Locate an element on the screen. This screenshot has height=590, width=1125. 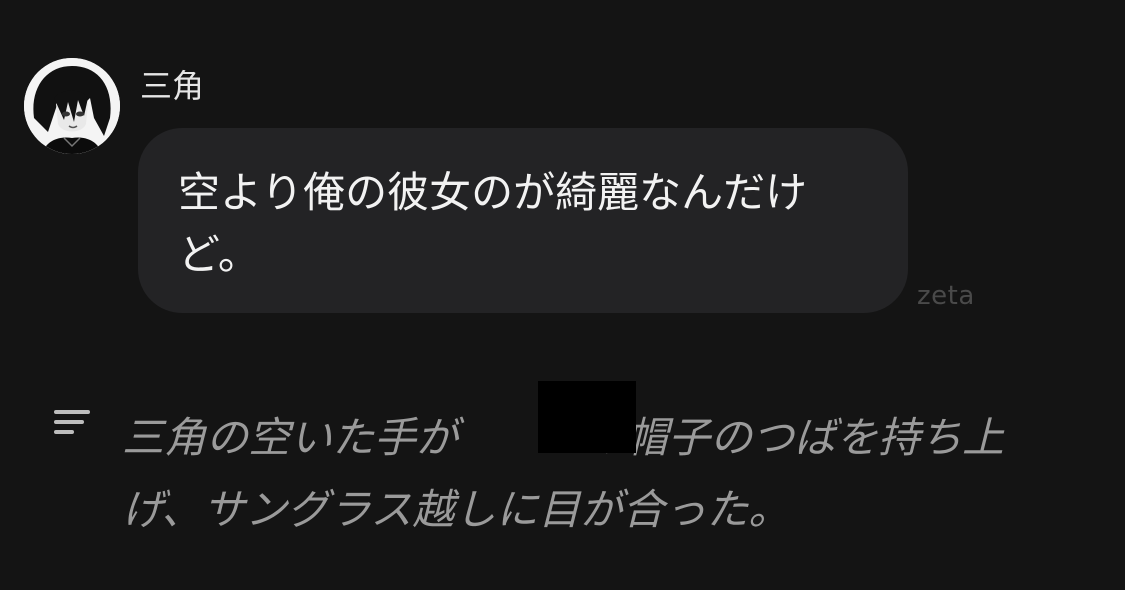
narration-lines-icon is located at coordinates (72, 422).